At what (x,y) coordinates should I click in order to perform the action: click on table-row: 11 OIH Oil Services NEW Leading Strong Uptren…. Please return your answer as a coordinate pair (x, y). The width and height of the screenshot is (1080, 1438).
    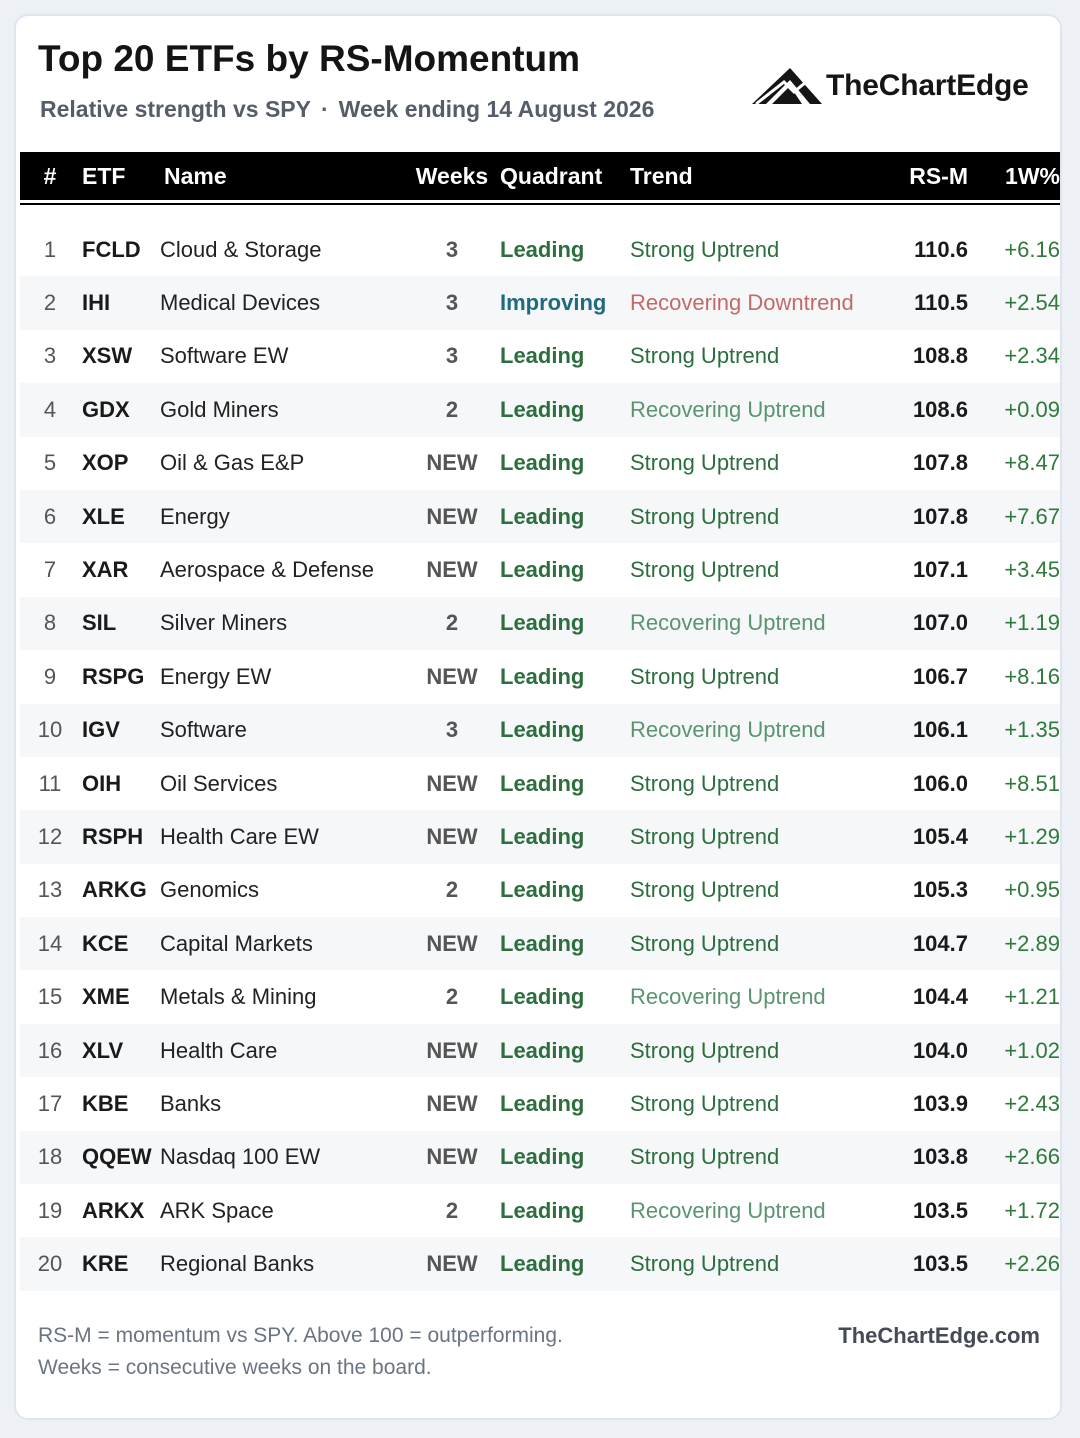
    Looking at the image, I should click on (540, 783).